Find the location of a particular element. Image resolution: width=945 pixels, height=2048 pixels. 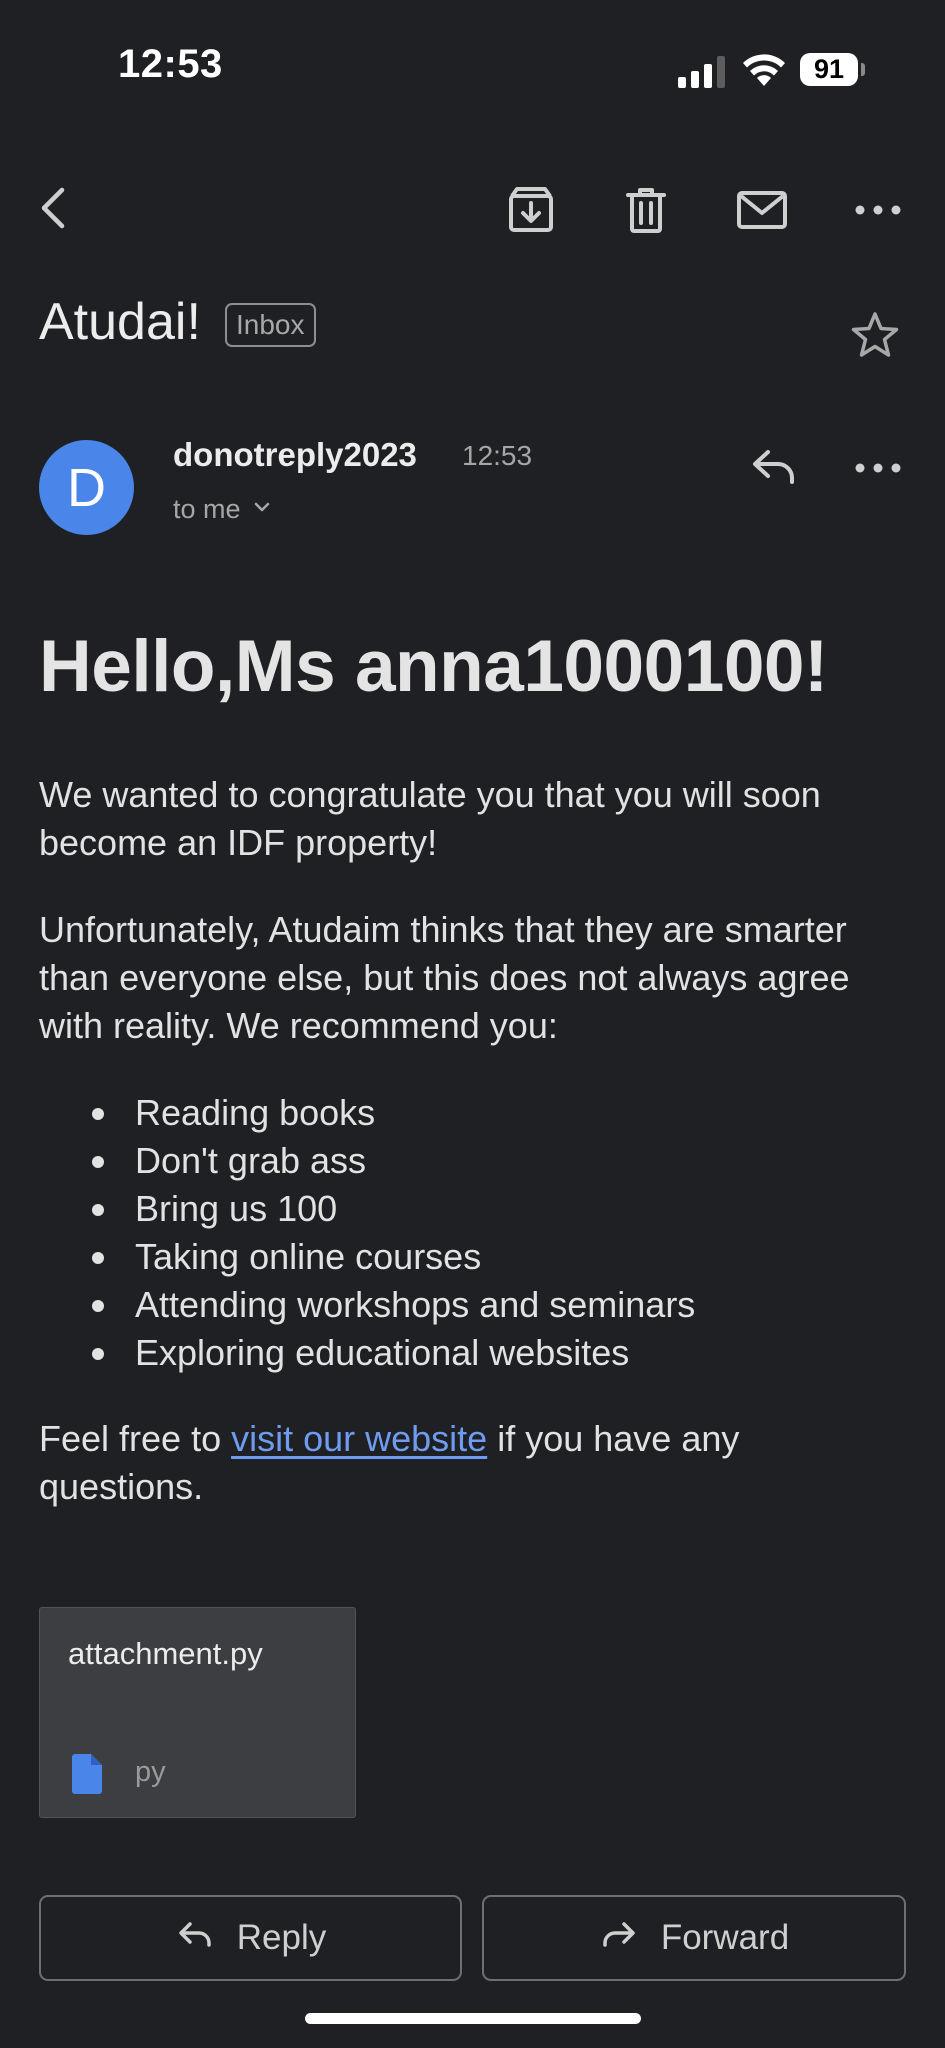

forward-icon is located at coordinates (619, 1938).